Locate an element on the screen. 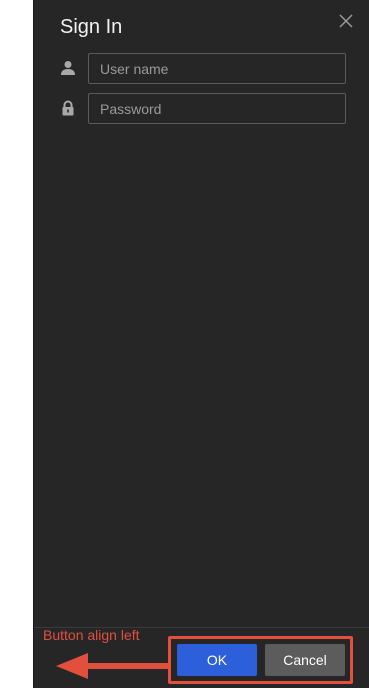 Image resolution: width=369 pixels, height=688 pixels. annotation-label: Button align left is located at coordinates (91, 635).